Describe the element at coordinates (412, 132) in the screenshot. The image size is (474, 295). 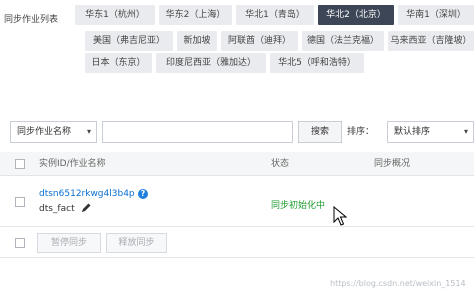
I see `sort-value: 默认排序` at that location.